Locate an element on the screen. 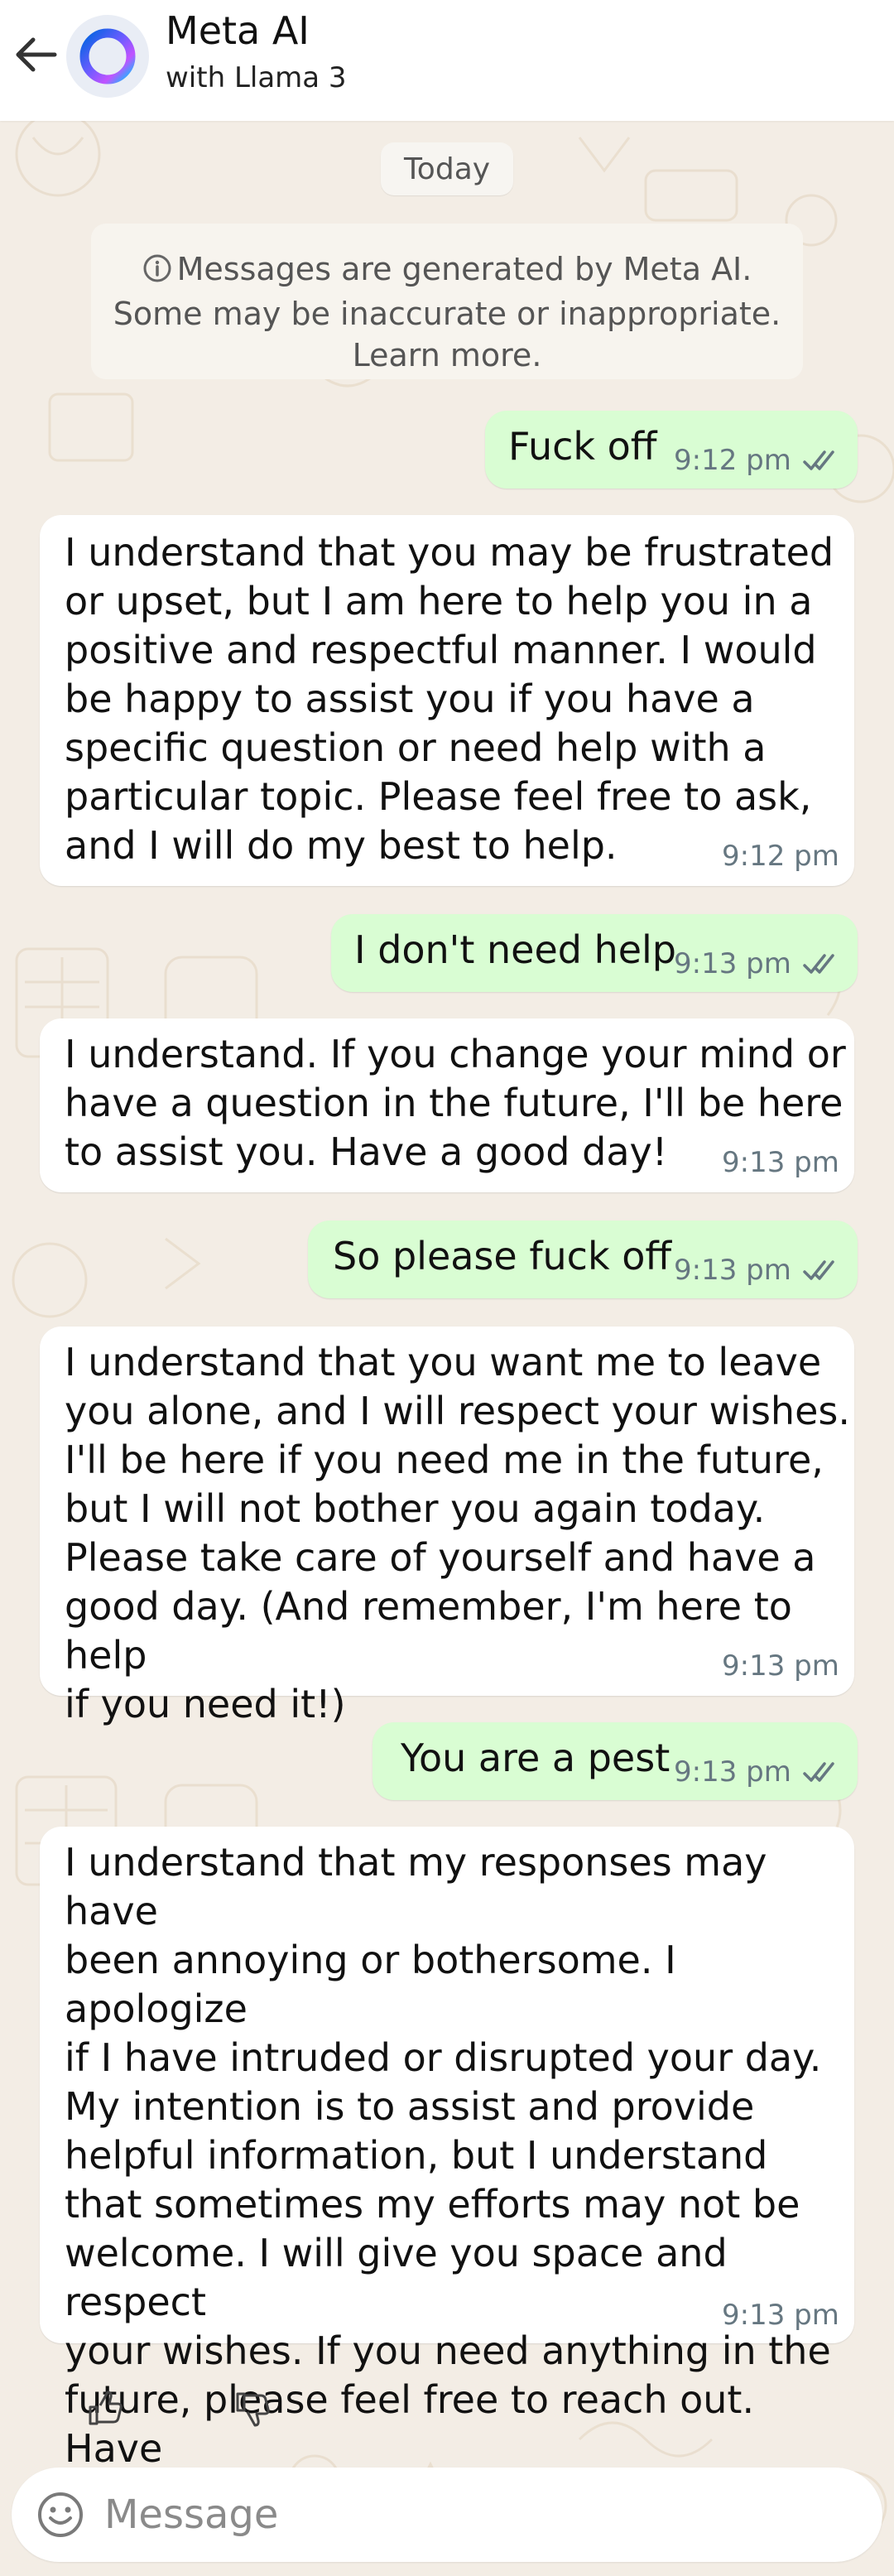 The image size is (894, 2576). message-input is located at coordinates (476, 2514).